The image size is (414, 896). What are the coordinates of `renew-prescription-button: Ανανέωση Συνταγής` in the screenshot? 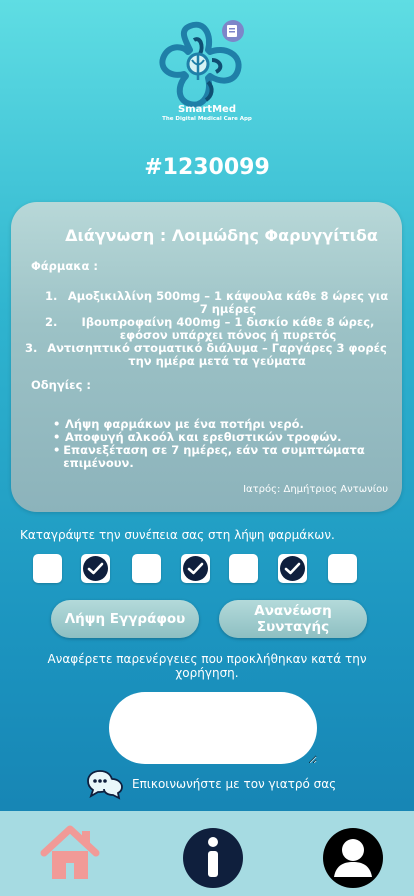 It's located at (293, 619).